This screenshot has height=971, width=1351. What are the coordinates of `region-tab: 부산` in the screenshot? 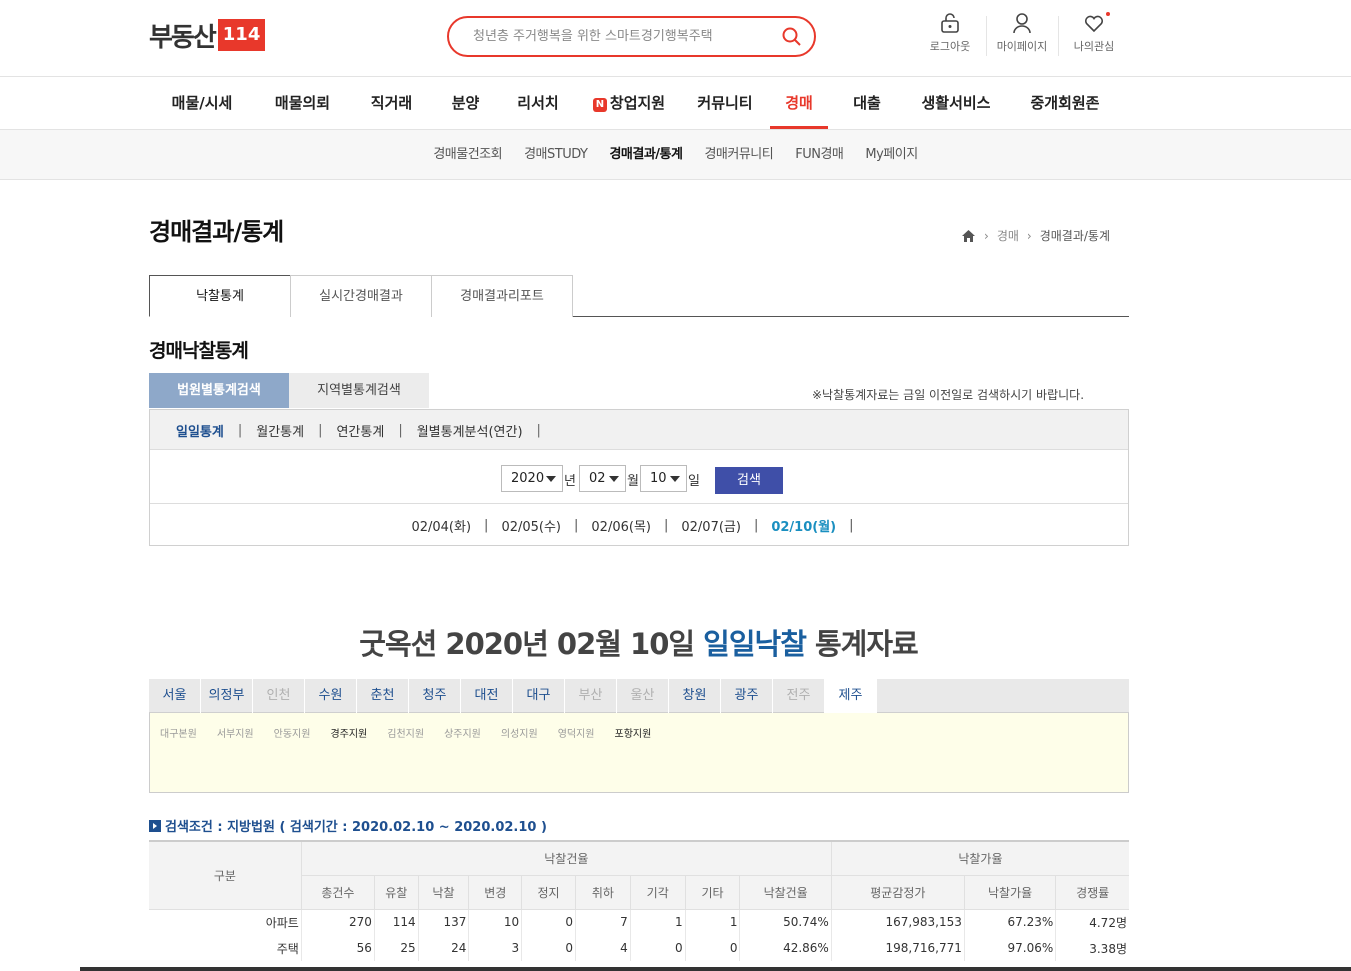 It's located at (591, 696).